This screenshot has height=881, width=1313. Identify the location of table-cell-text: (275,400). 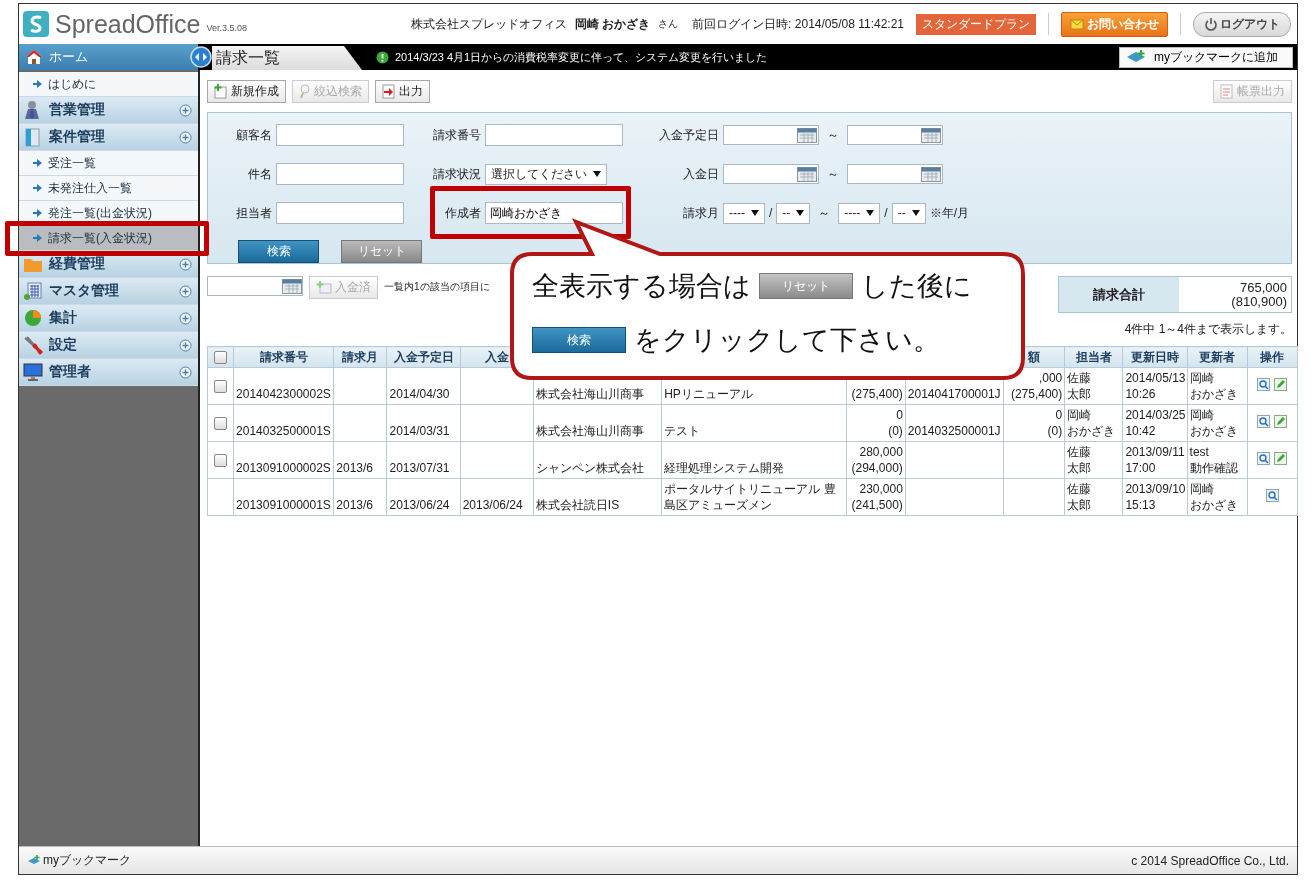
(1036, 394).